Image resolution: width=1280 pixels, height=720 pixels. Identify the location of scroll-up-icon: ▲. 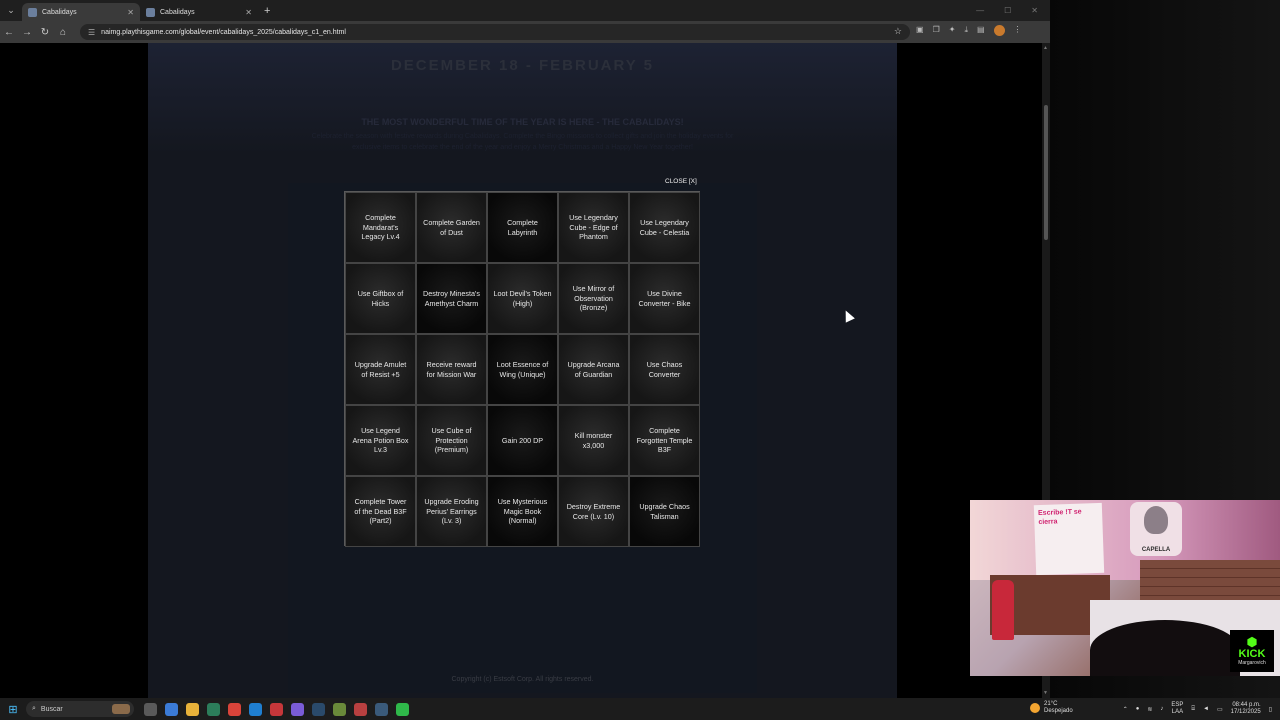
(1045, 48).